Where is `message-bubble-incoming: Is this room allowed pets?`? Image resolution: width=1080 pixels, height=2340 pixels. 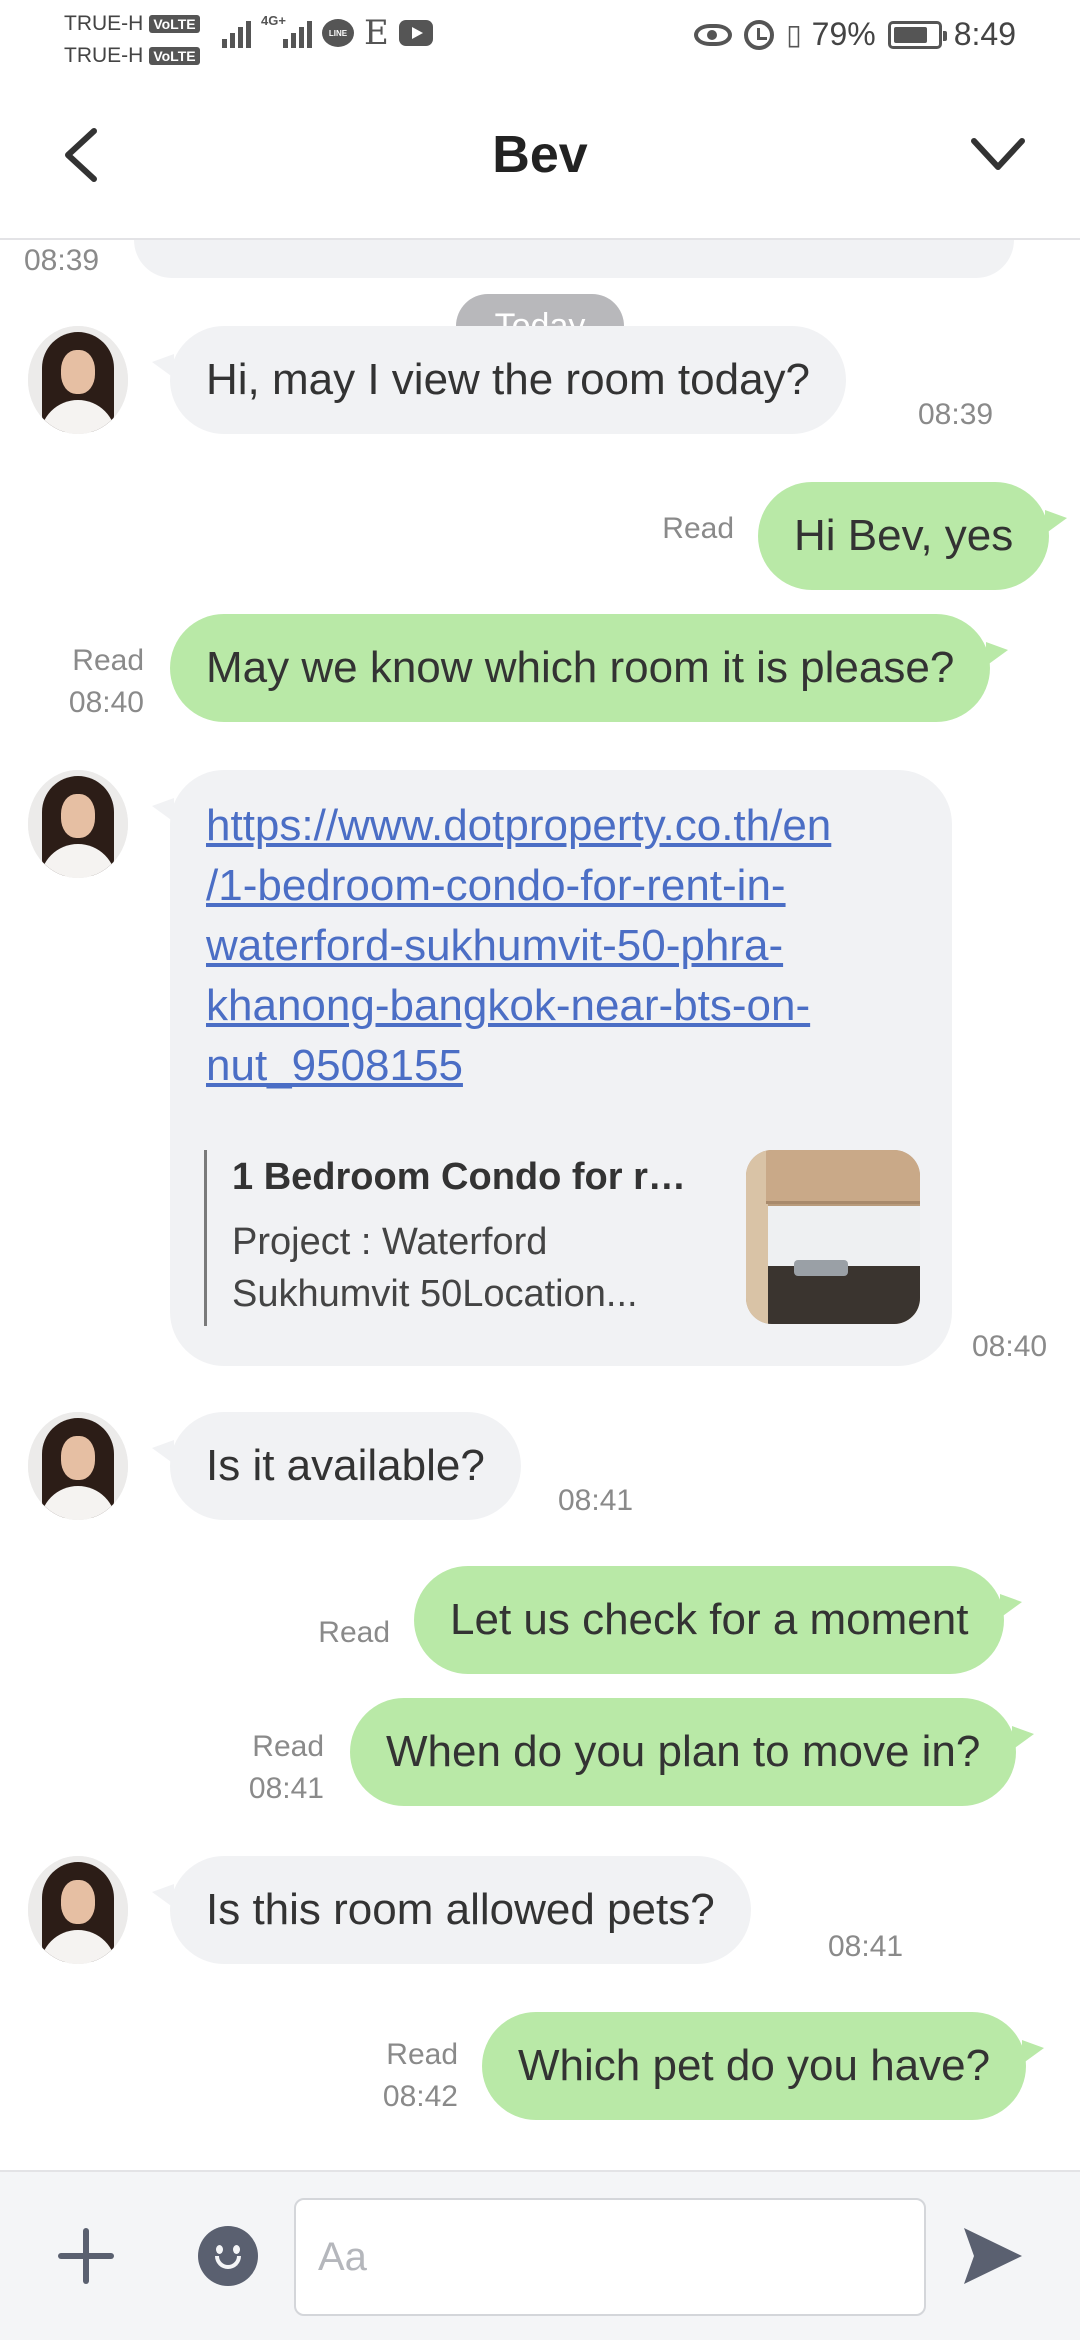
message-bubble-incoming: Is this room allowed pets? is located at coordinates (451, 1910).